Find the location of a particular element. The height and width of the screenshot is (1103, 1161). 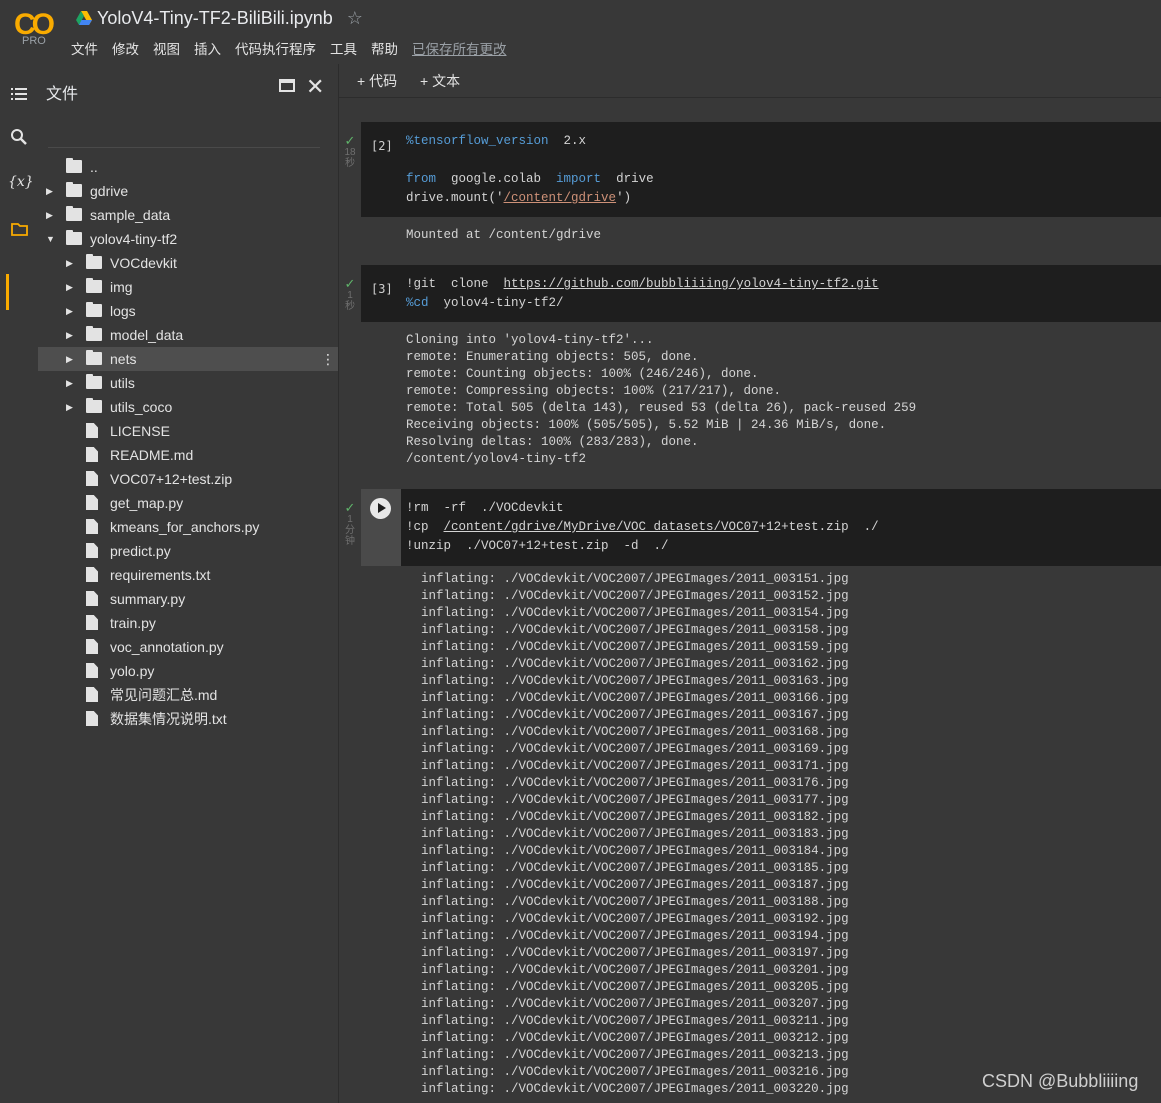

tree-file: voc_annotation.py is located at coordinates (188, 647).